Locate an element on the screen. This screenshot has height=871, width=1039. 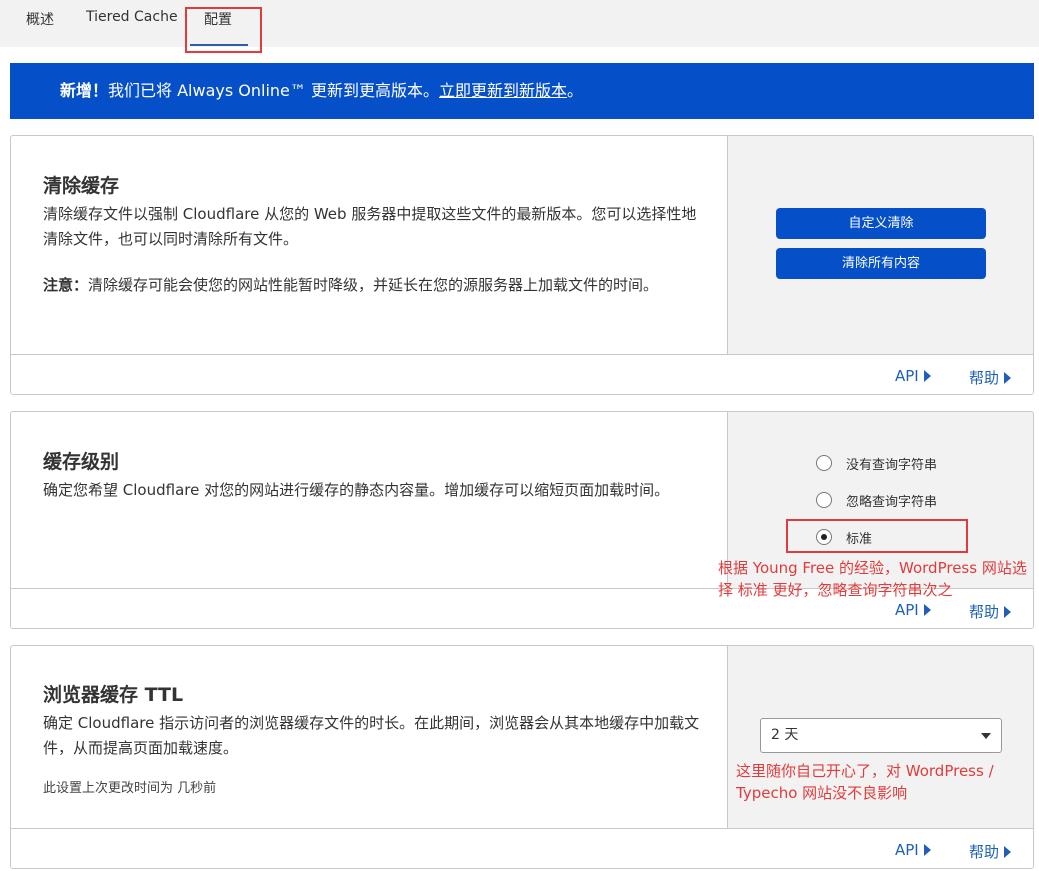
custom-purge-button: 自定义清除 is located at coordinates (881, 223).